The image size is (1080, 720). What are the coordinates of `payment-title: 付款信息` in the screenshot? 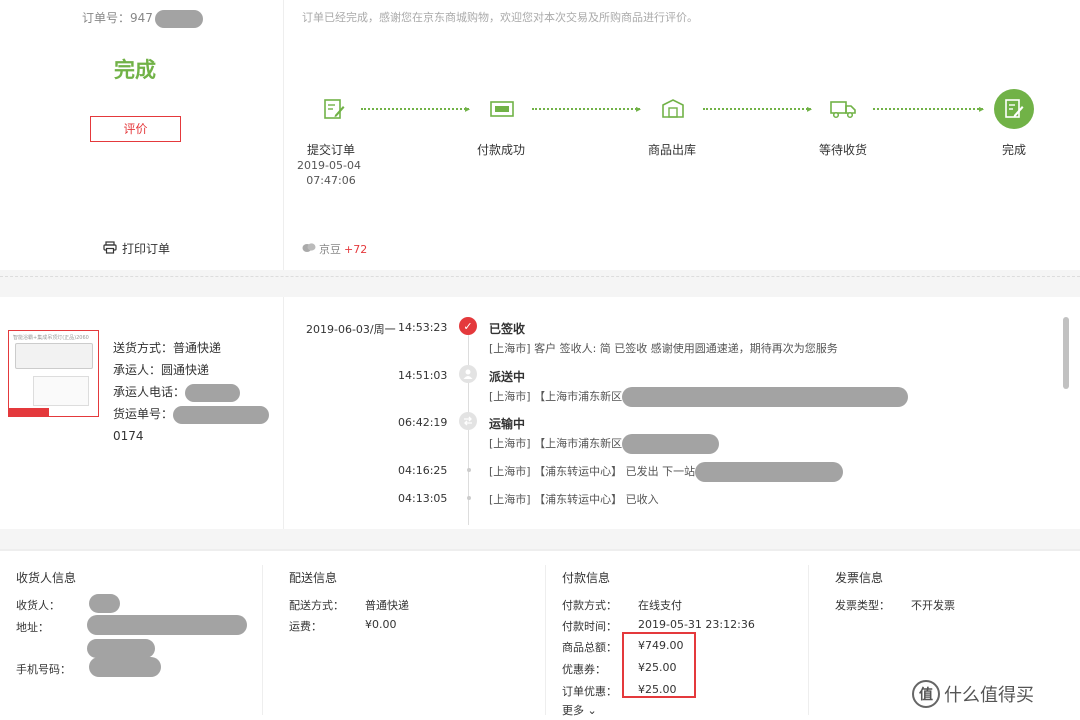 It's located at (586, 578).